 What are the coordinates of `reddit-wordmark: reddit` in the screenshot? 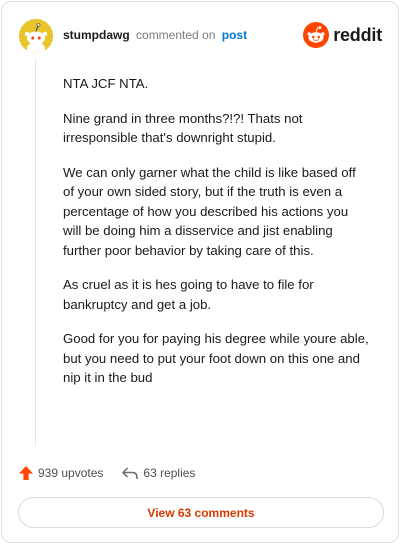 It's located at (357, 34).